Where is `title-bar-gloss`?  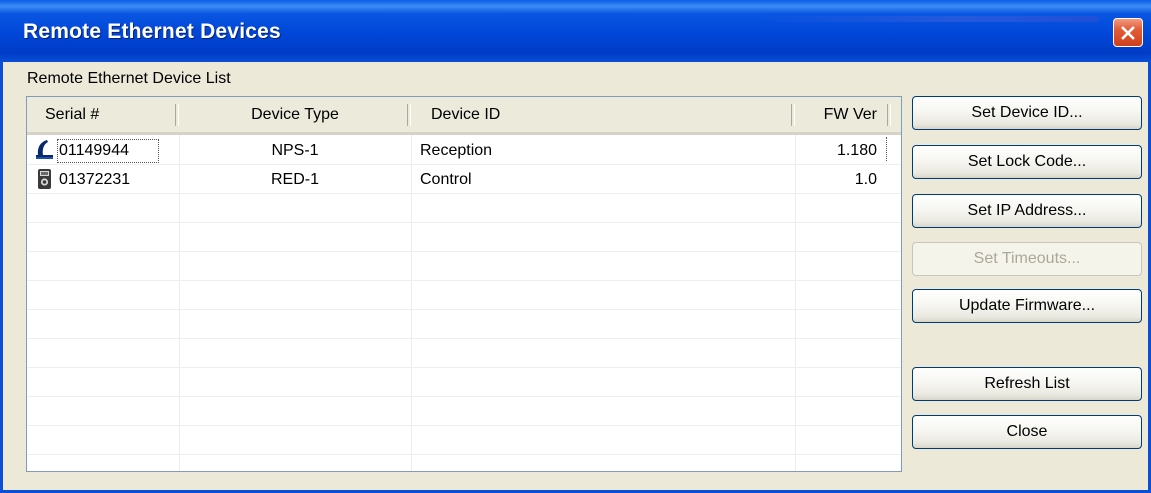 title-bar-gloss is located at coordinates (930, 19).